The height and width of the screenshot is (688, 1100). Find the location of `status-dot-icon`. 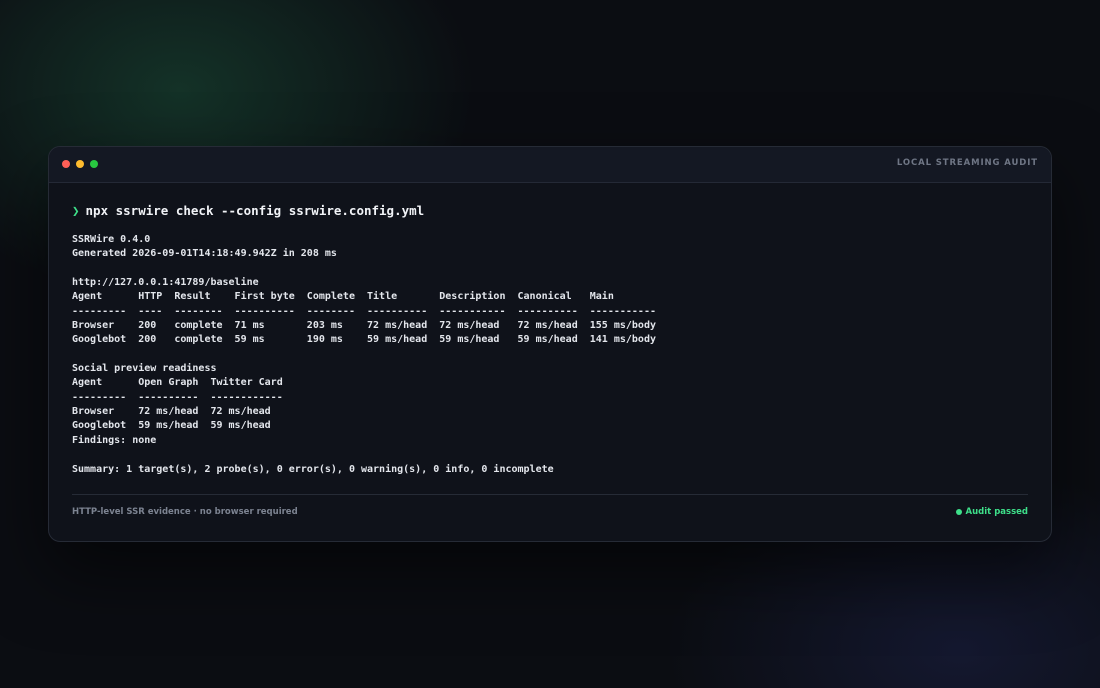

status-dot-icon is located at coordinates (958, 512).